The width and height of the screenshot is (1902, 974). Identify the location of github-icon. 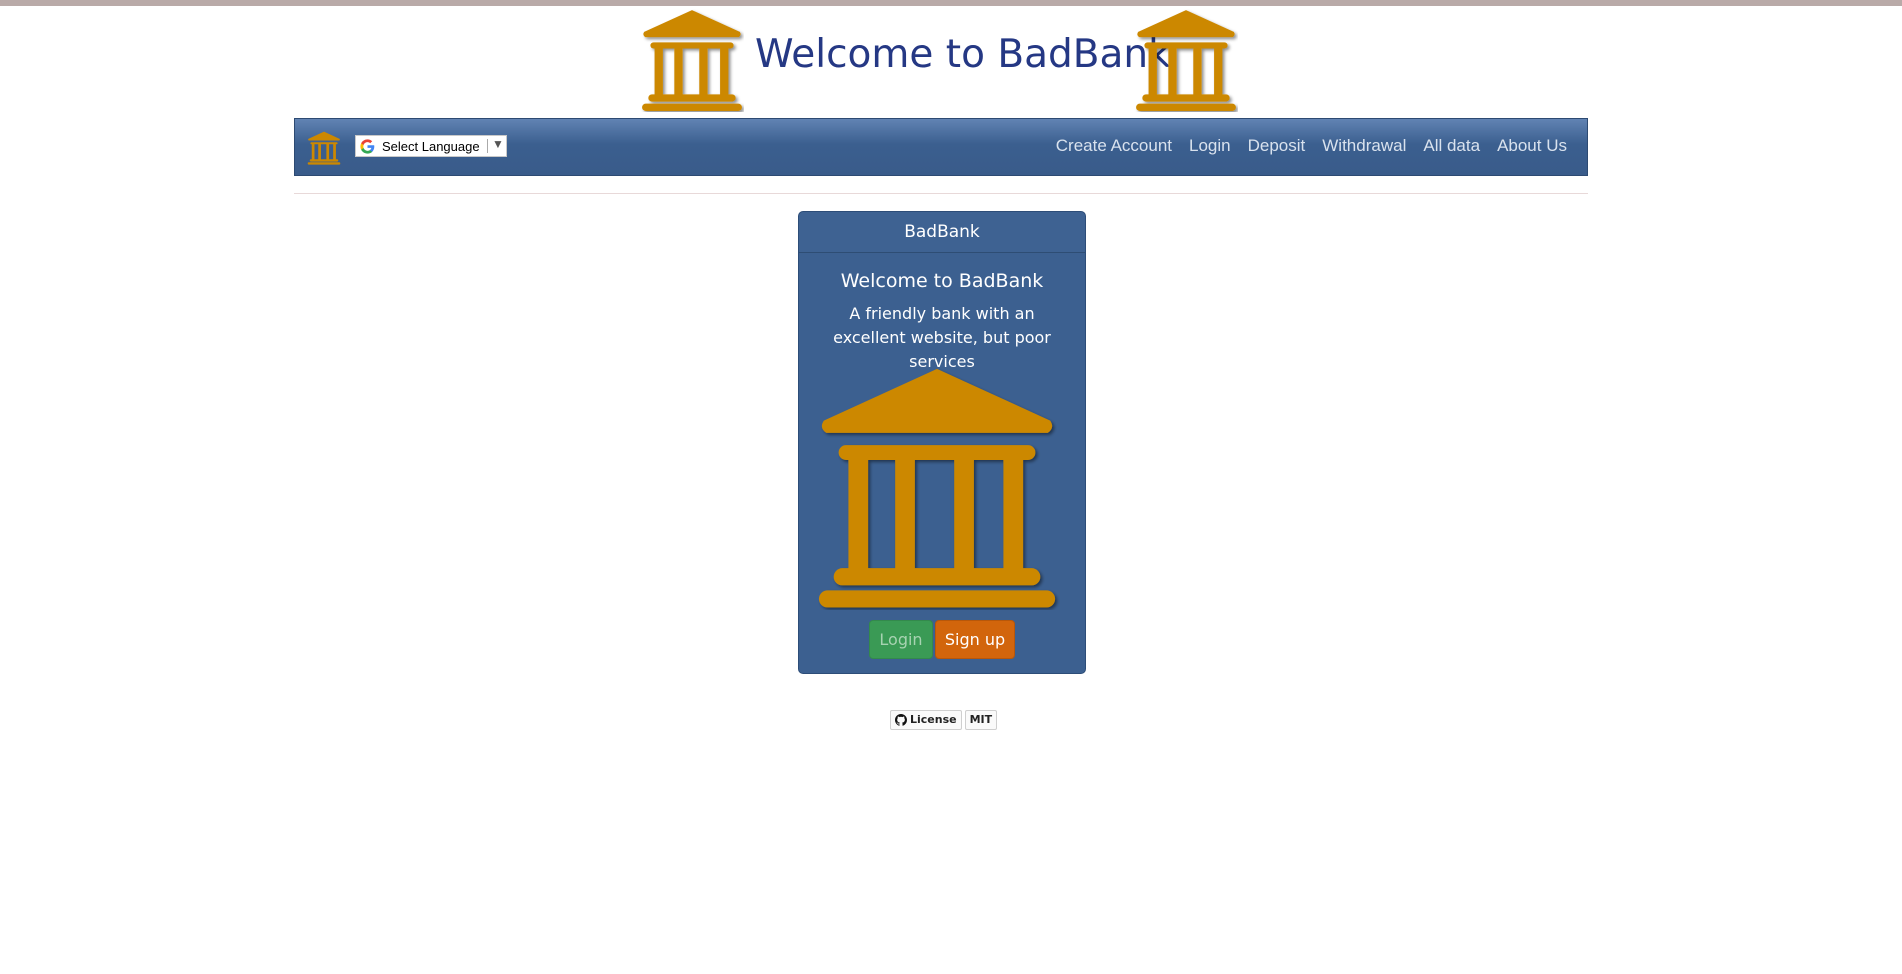
(901, 720).